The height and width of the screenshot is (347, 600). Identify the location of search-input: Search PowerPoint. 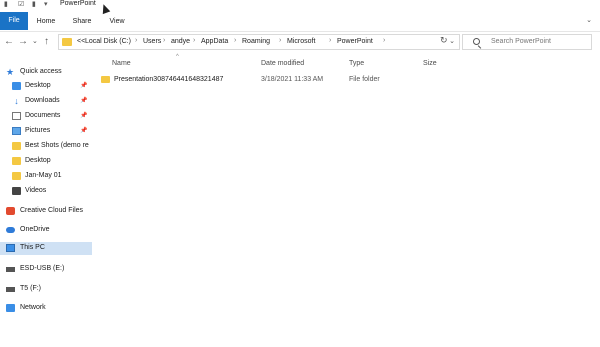
(521, 41).